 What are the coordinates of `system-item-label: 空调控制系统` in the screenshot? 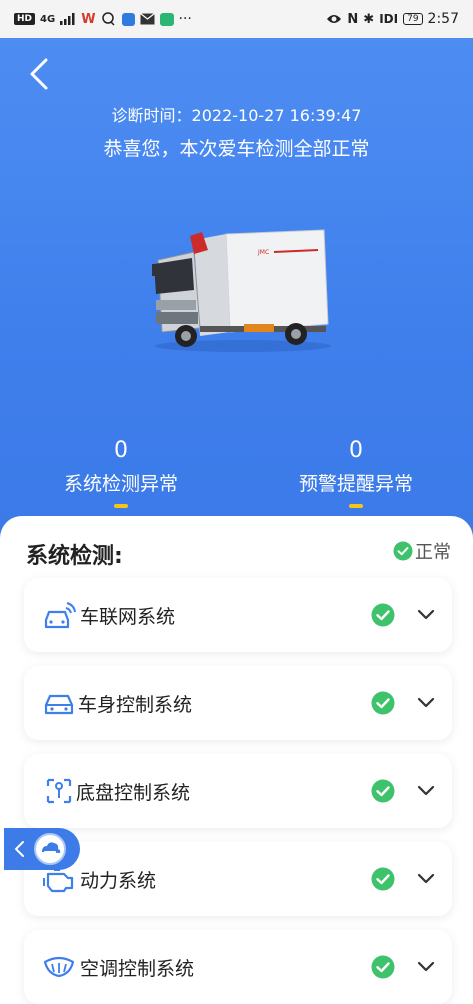 It's located at (137, 968).